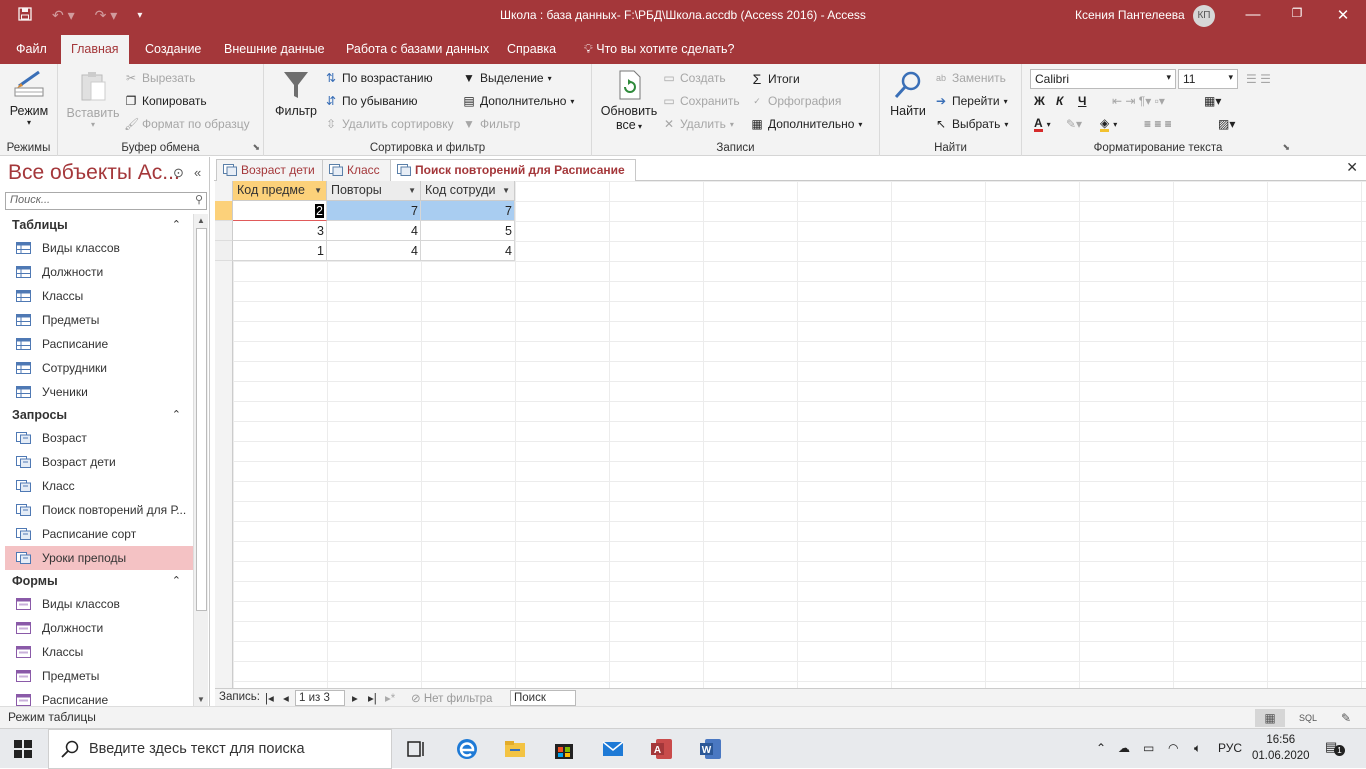 This screenshot has width=1366, height=769. What do you see at coordinates (286, 698) in the screenshot?
I see `previous-record-button: ◂` at bounding box center [286, 698].